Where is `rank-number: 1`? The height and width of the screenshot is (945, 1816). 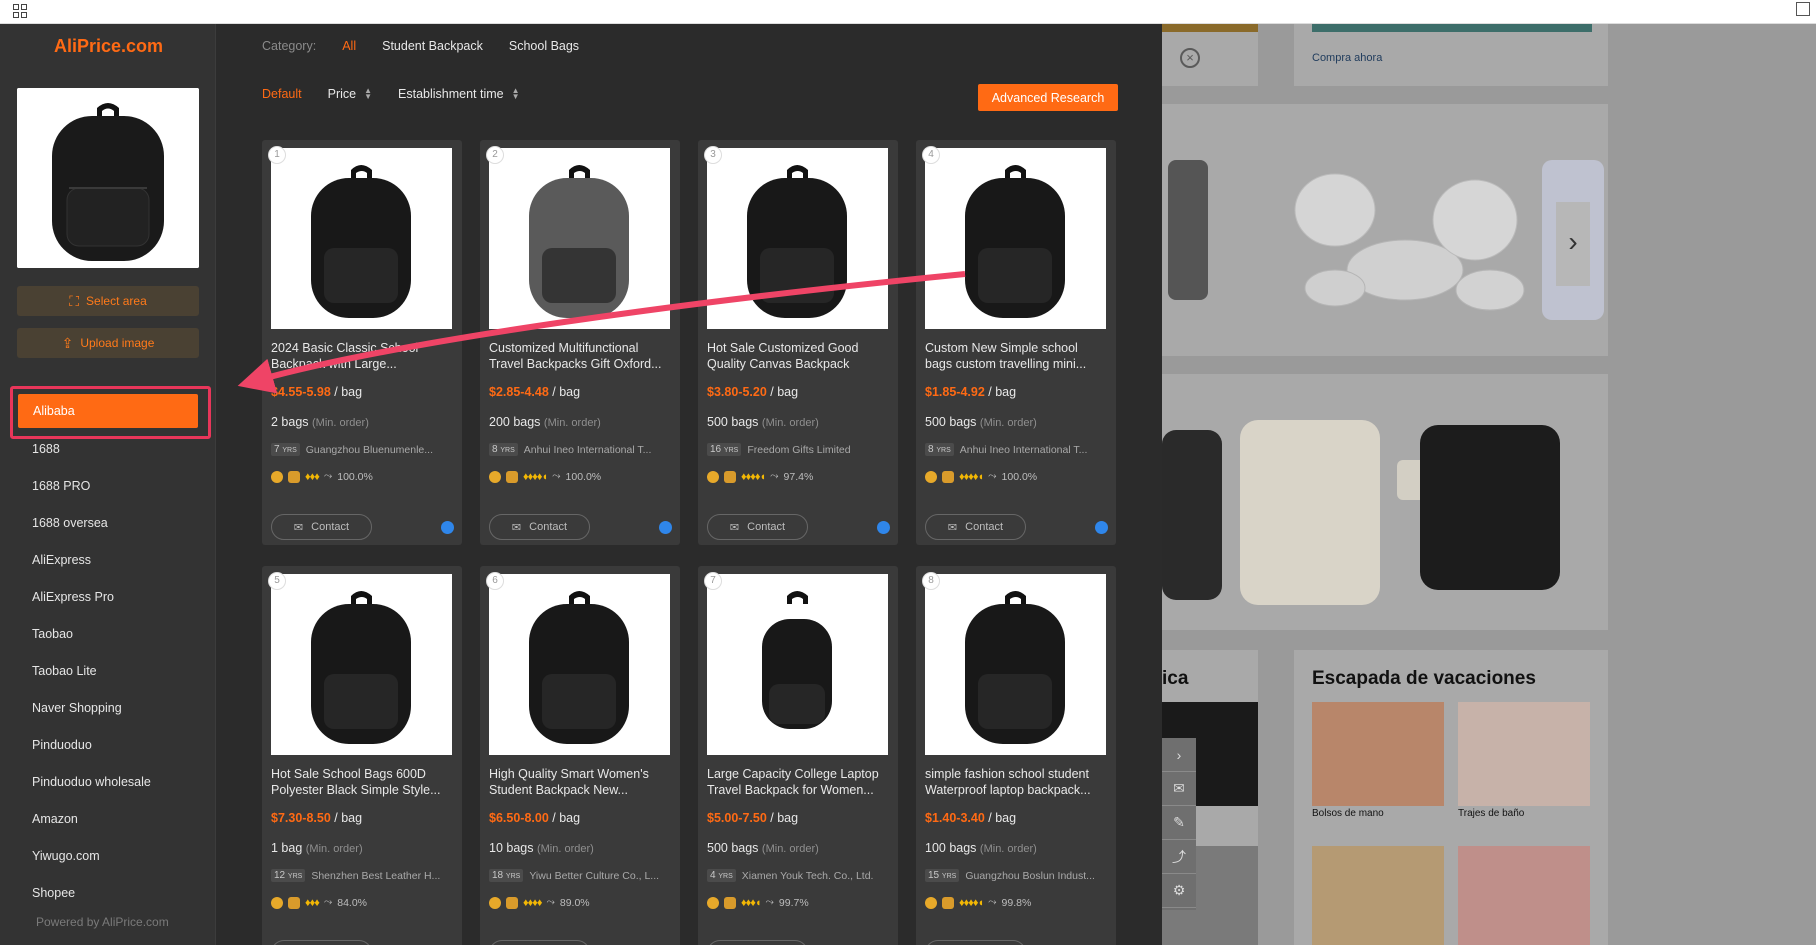 rank-number: 1 is located at coordinates (277, 155).